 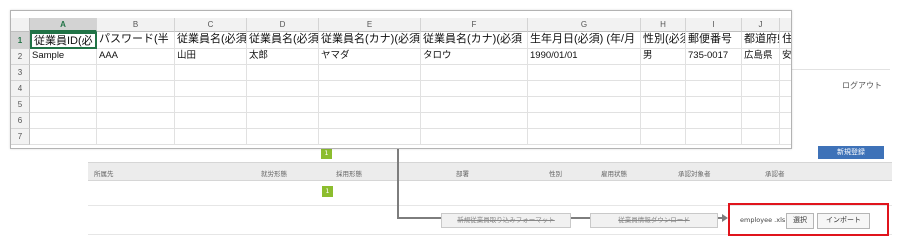 What do you see at coordinates (800, 221) in the screenshot?
I see `select-file-button: 選択` at bounding box center [800, 221].